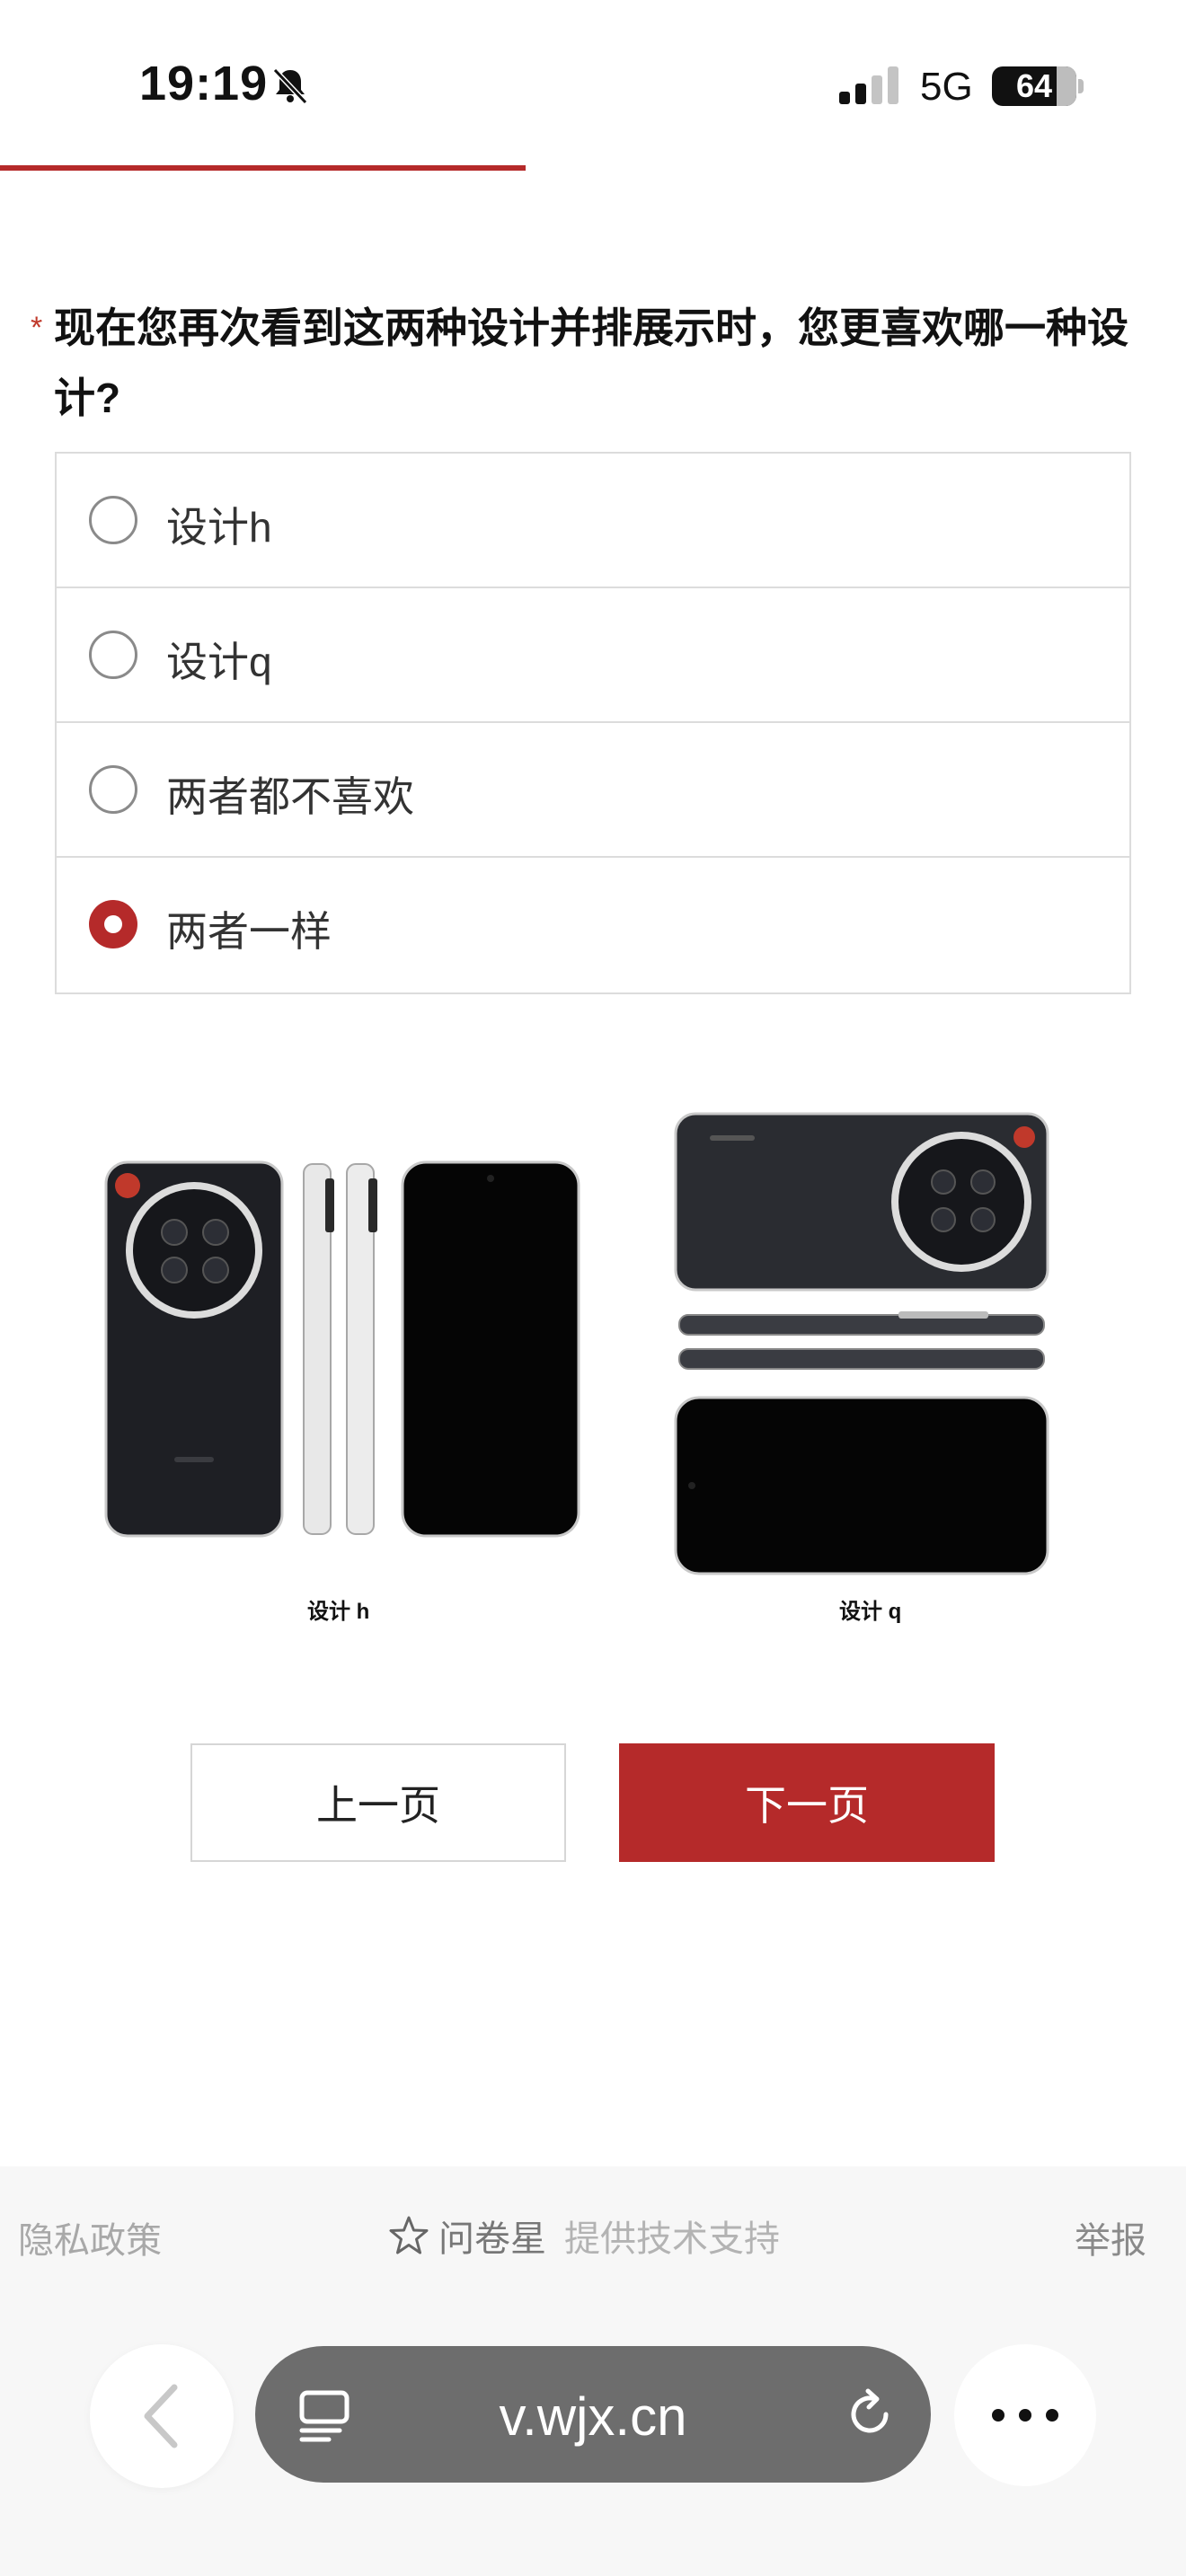 The width and height of the screenshot is (1186, 2576). Describe the element at coordinates (338, 1612) in the screenshot. I see `design-h-caption: 设计 h` at that location.